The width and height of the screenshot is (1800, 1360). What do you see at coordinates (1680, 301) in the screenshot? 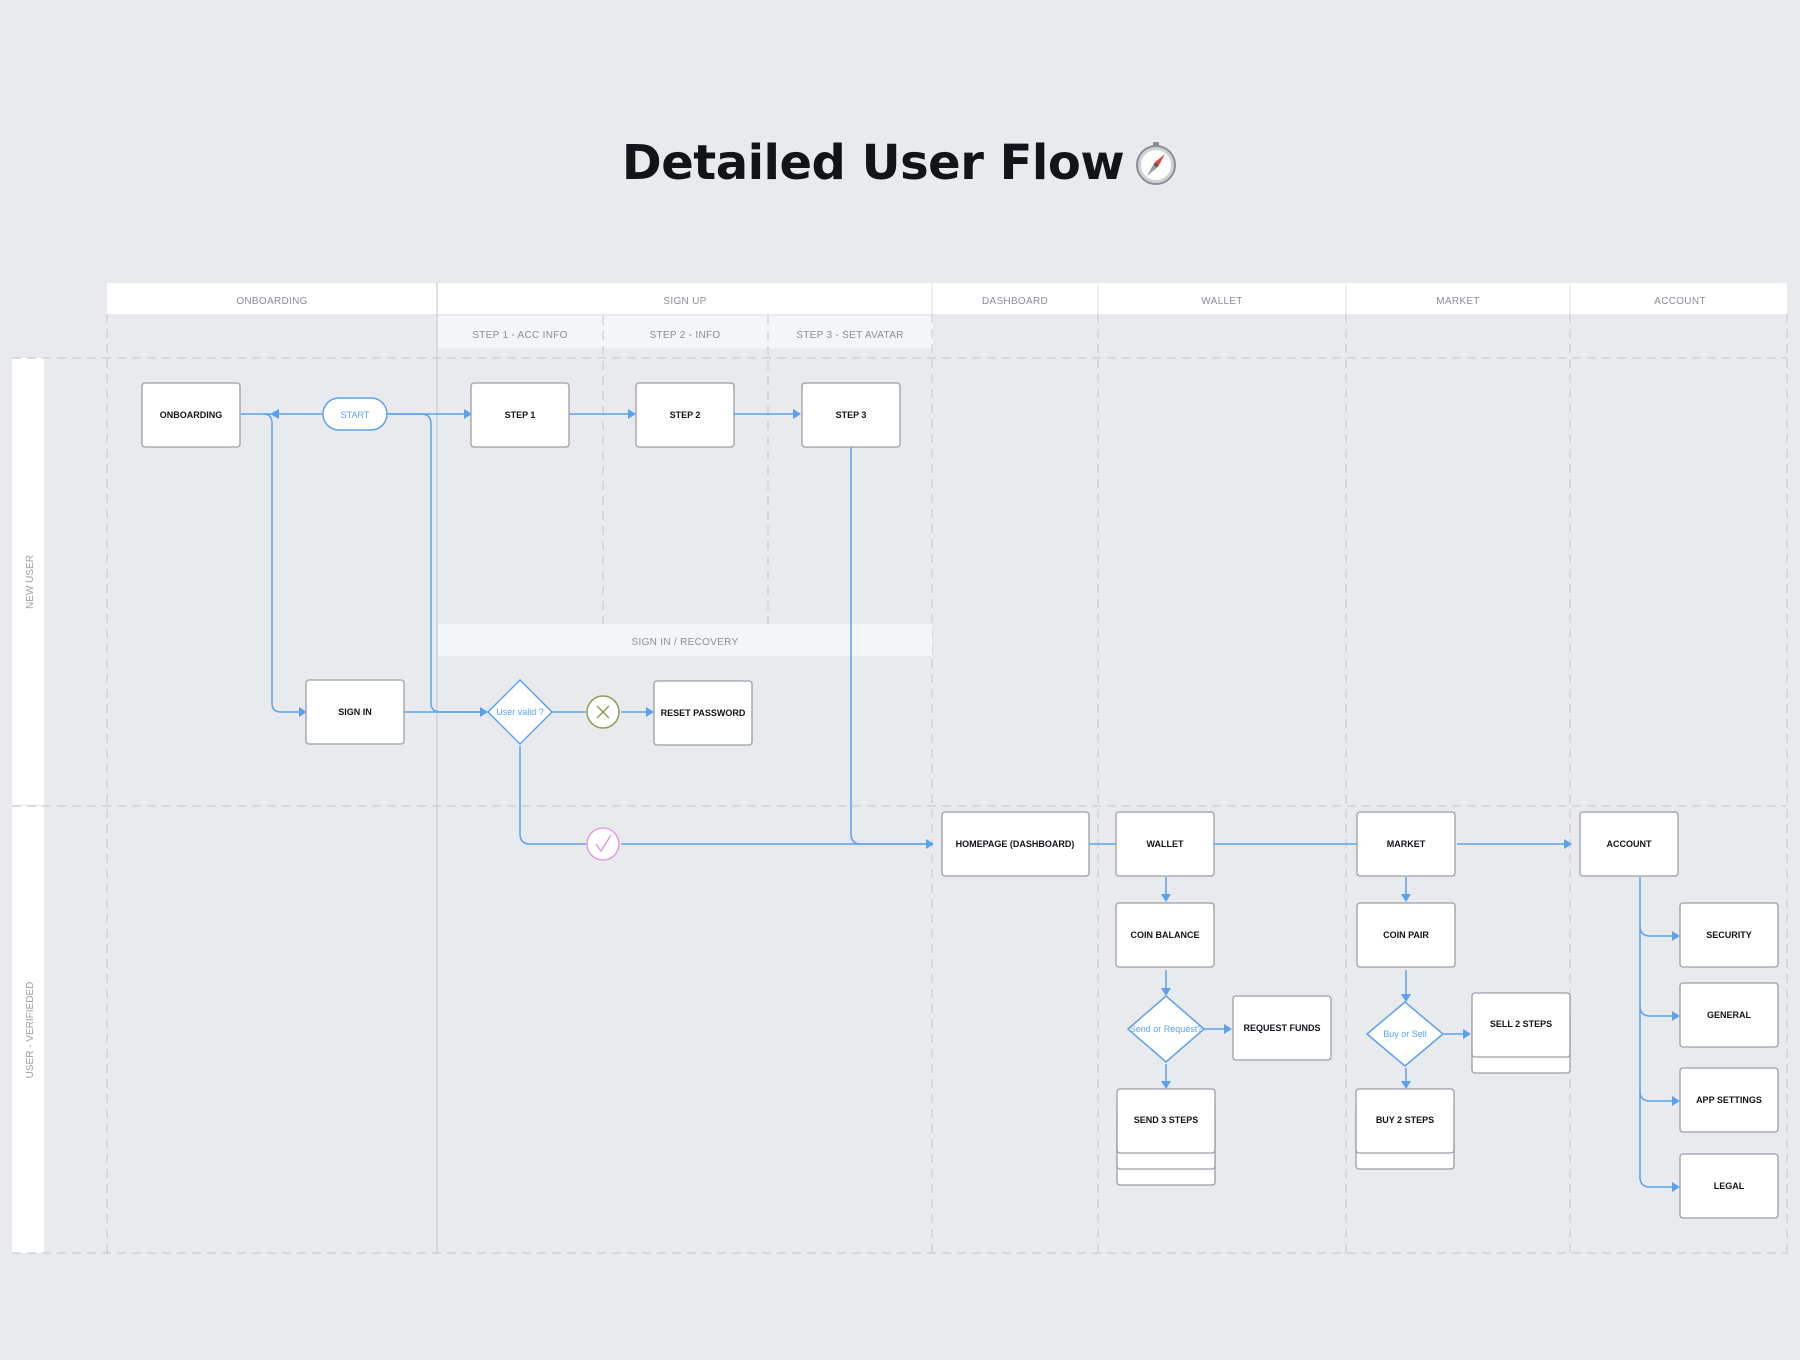
I see `column-account: ACCOUNT` at bounding box center [1680, 301].